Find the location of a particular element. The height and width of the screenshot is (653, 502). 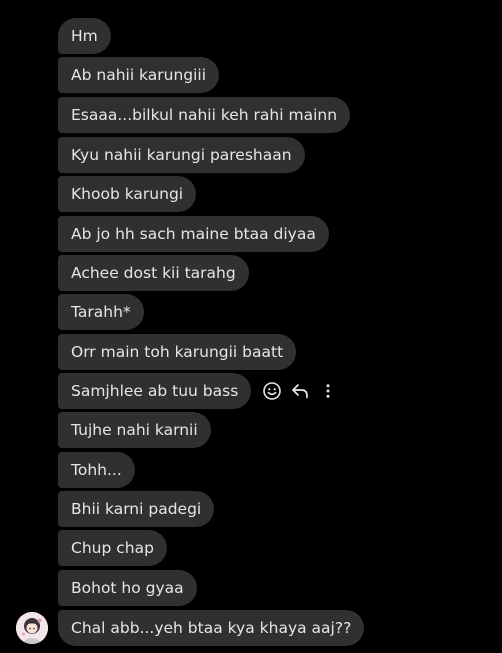

message-bubble: Bhii karni padegi is located at coordinates (136, 509).